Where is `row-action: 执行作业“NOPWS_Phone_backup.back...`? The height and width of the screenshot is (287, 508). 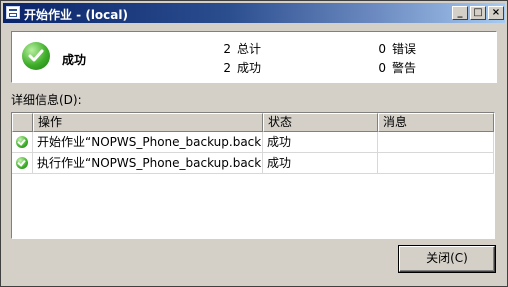 row-action: 执行作业“NOPWS_Phone_backup.back... is located at coordinates (148, 163).